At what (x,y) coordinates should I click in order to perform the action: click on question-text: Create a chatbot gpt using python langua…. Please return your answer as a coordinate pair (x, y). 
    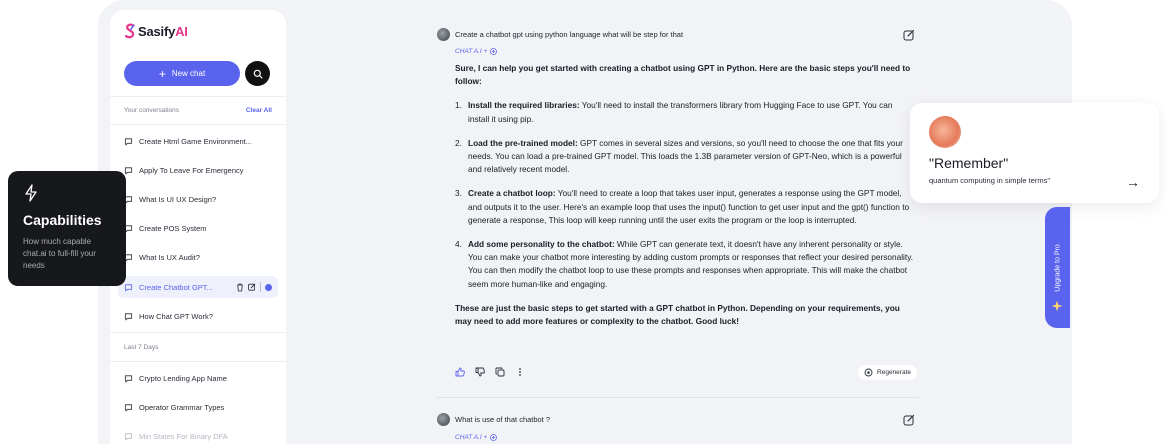
    Looking at the image, I should click on (569, 34).